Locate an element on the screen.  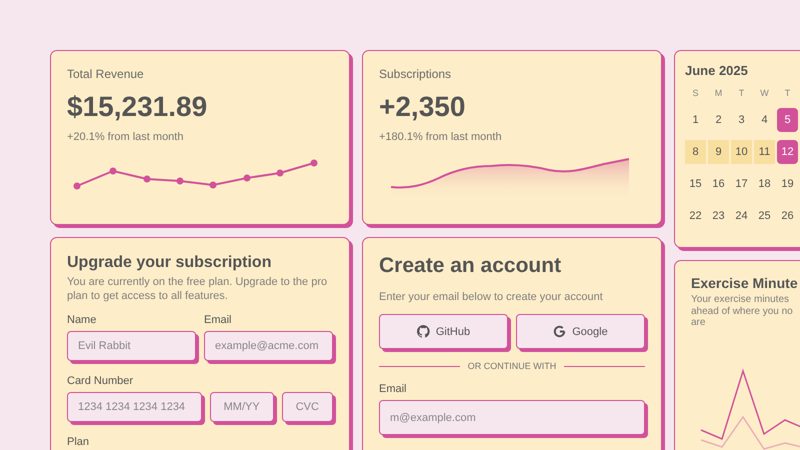
calendar-day: 10 is located at coordinates (741, 152).